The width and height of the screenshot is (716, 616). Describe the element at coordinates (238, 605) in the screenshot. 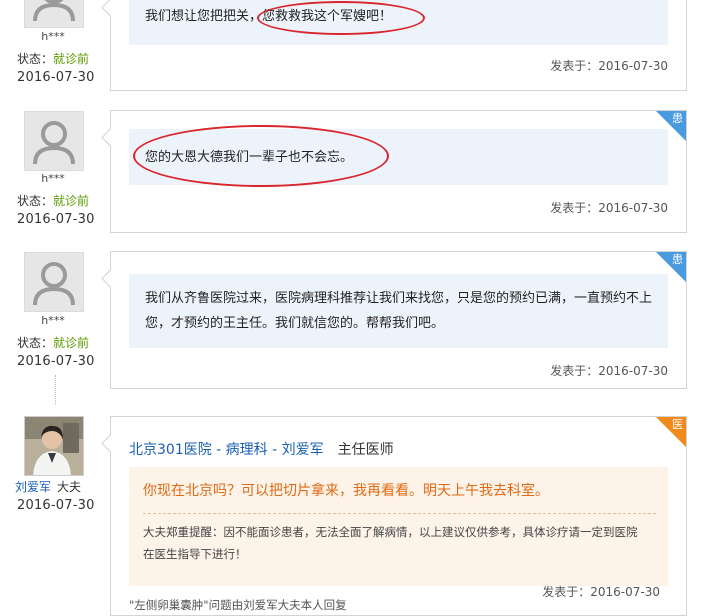

I see `reply-attribution: "左侧卵巢囊肿"问题由刘爱军大夫本人回复` at that location.